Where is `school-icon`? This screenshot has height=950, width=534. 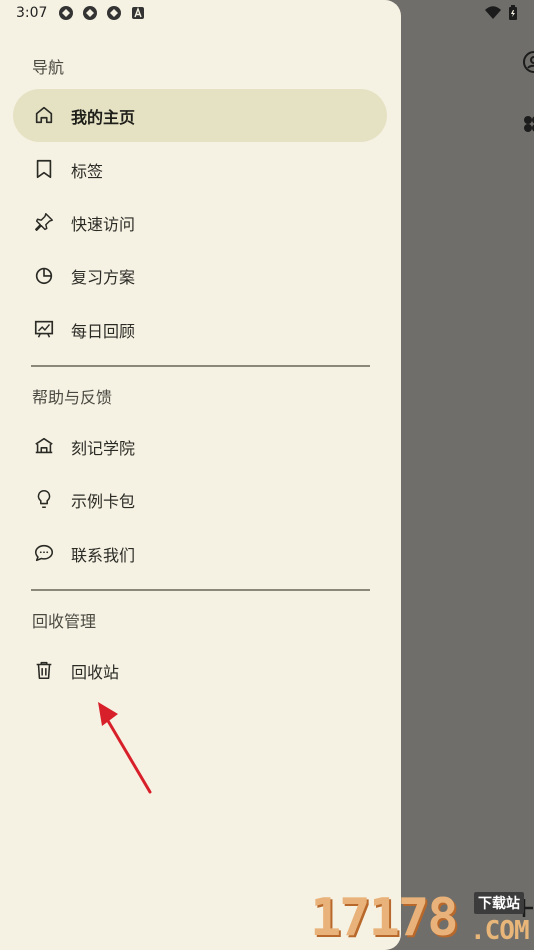 school-icon is located at coordinates (44, 446).